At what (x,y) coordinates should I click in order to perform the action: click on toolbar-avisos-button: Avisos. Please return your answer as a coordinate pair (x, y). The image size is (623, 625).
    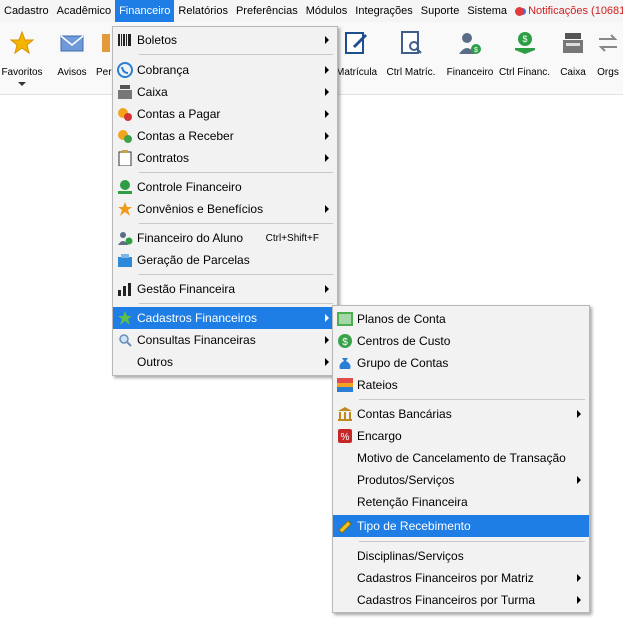
    Looking at the image, I should click on (72, 58).